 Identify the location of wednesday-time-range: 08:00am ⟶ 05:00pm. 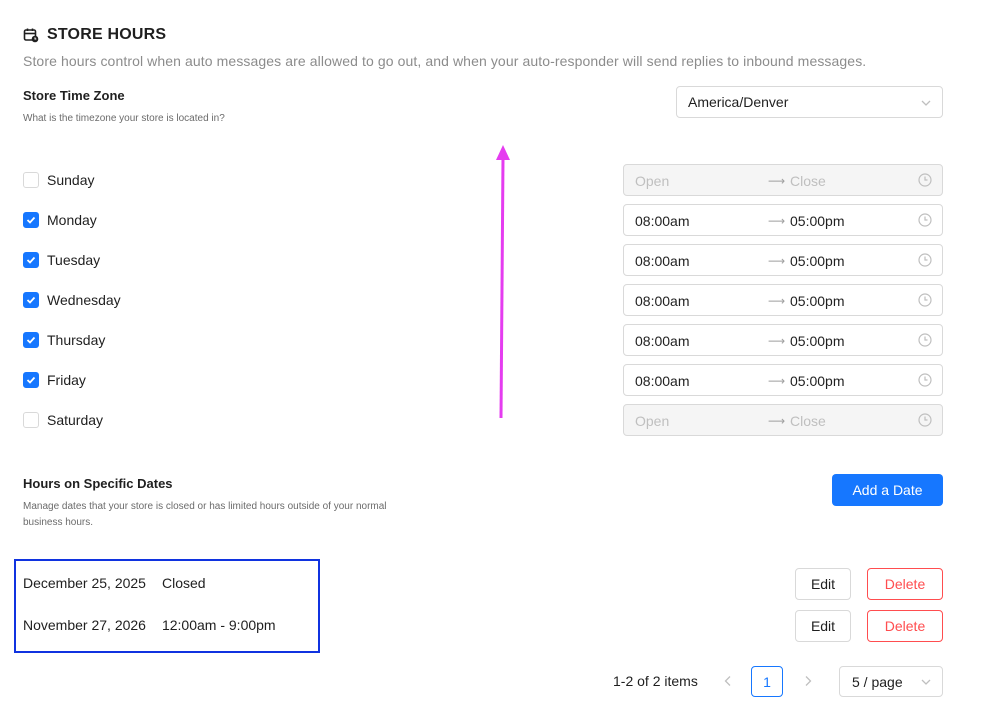
(783, 300).